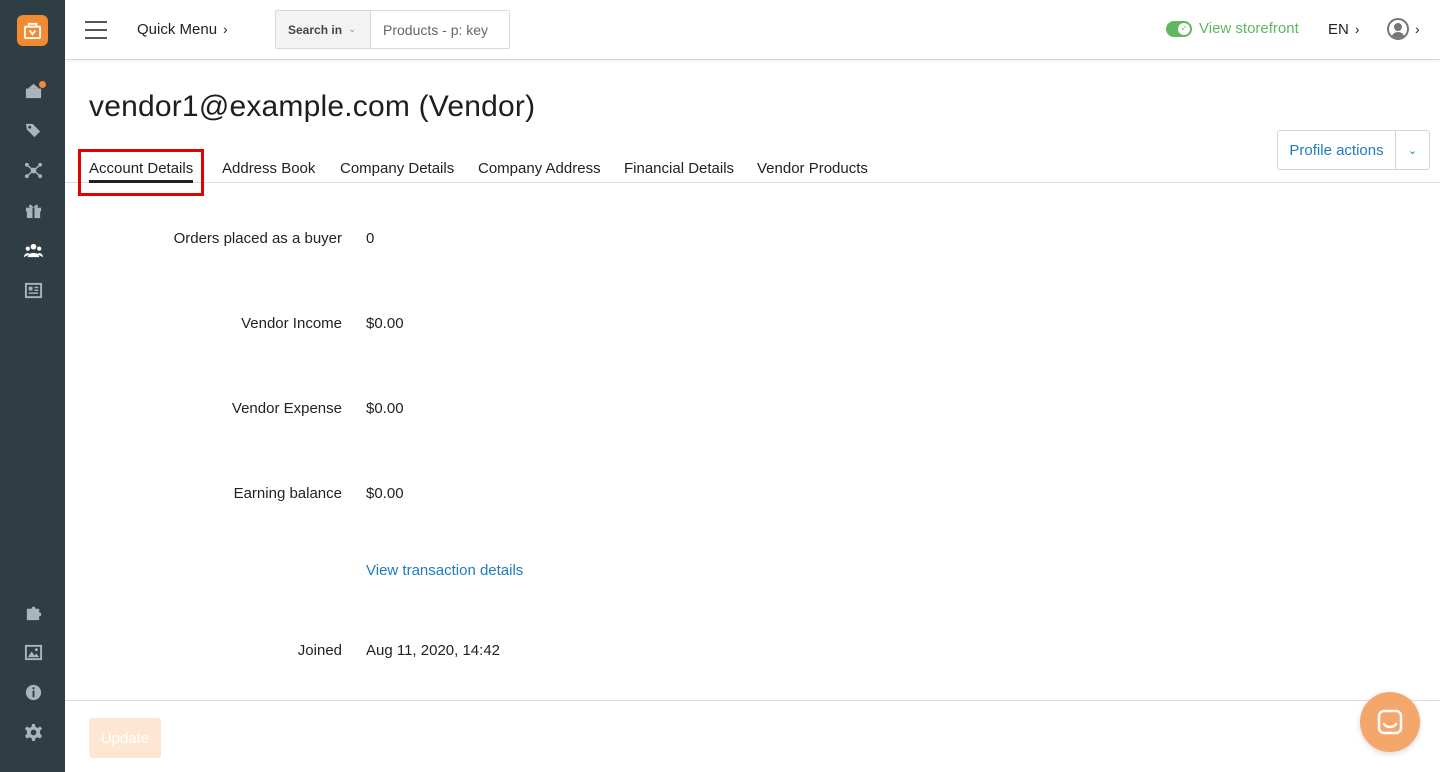 The height and width of the screenshot is (772, 1440). I want to click on notification-badge, so click(42, 84).